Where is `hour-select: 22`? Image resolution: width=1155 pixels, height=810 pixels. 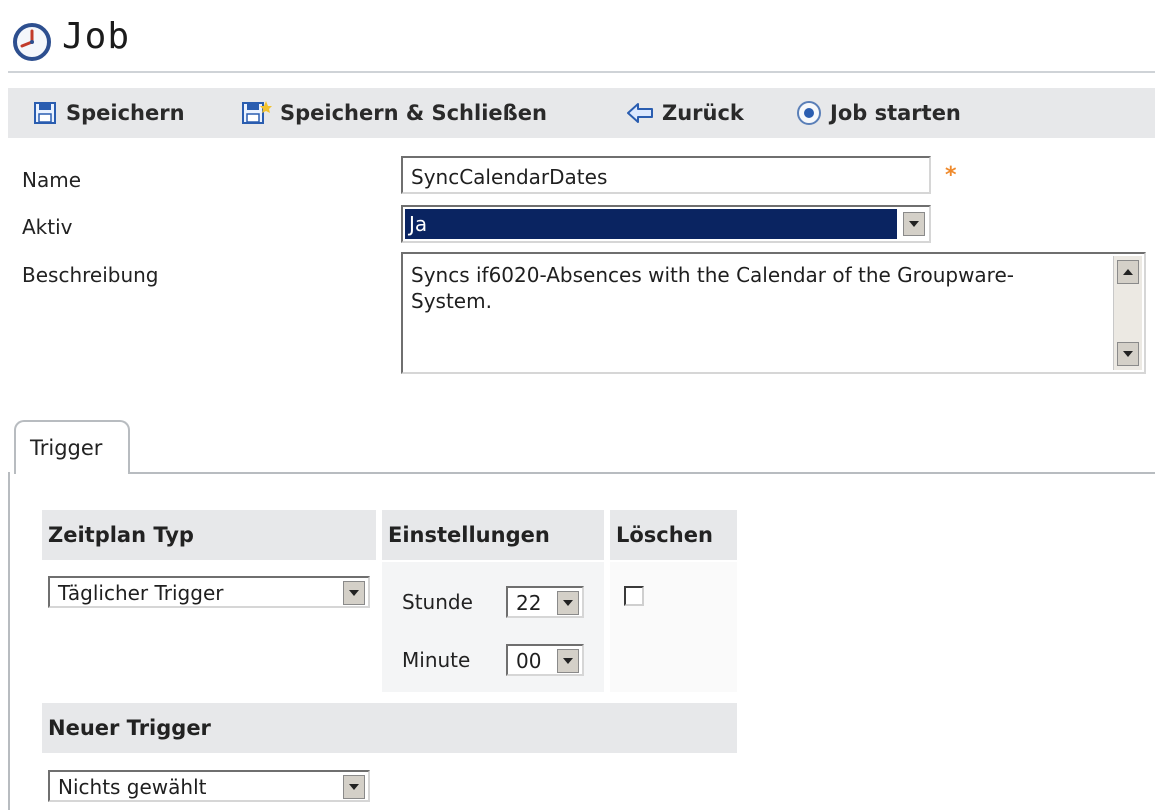
hour-select: 22 is located at coordinates (545, 602).